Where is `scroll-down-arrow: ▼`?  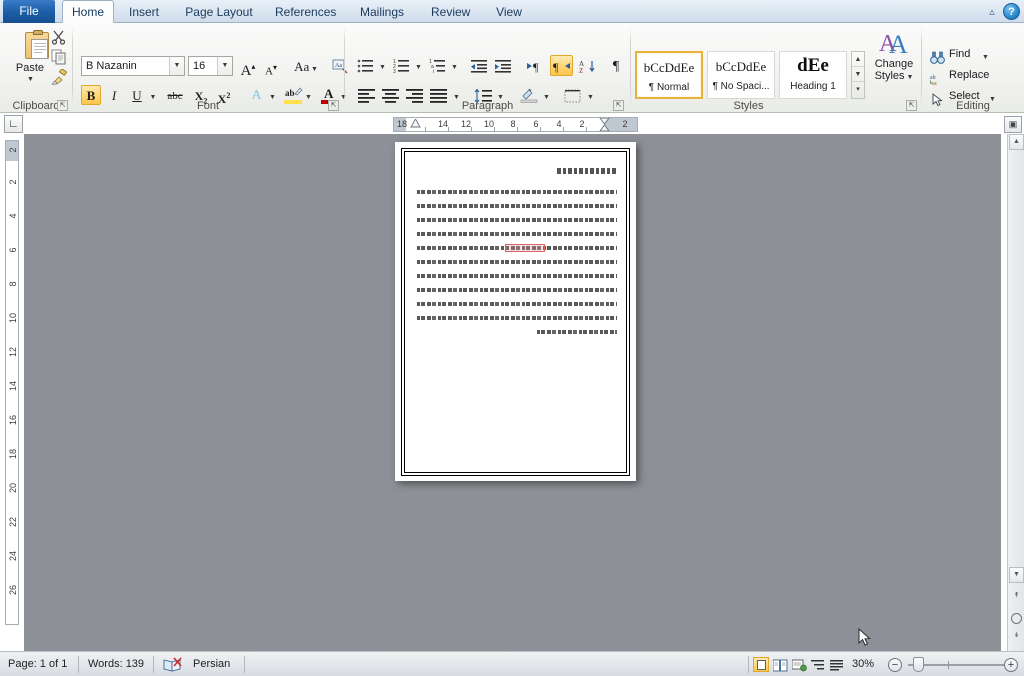 scroll-down-arrow: ▼ is located at coordinates (1016, 575).